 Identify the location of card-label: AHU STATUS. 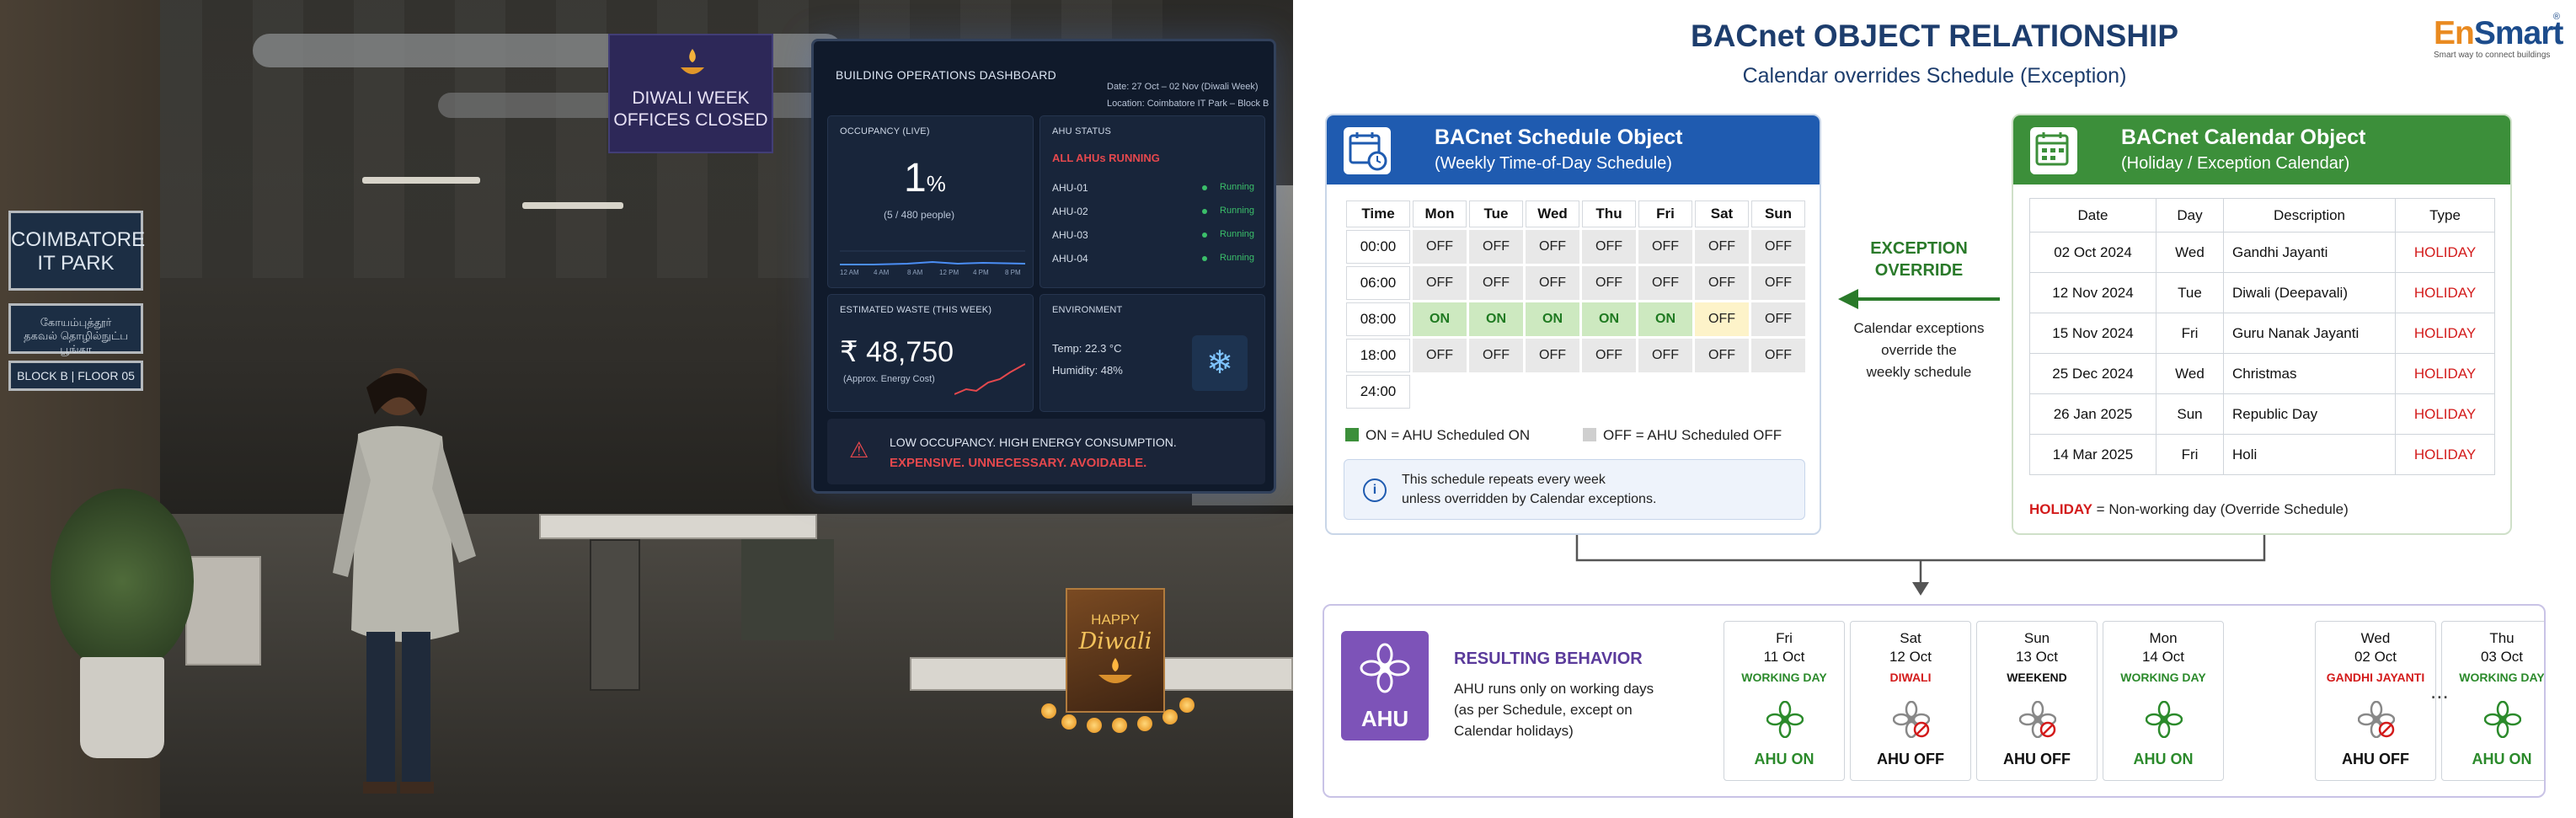
(1082, 131).